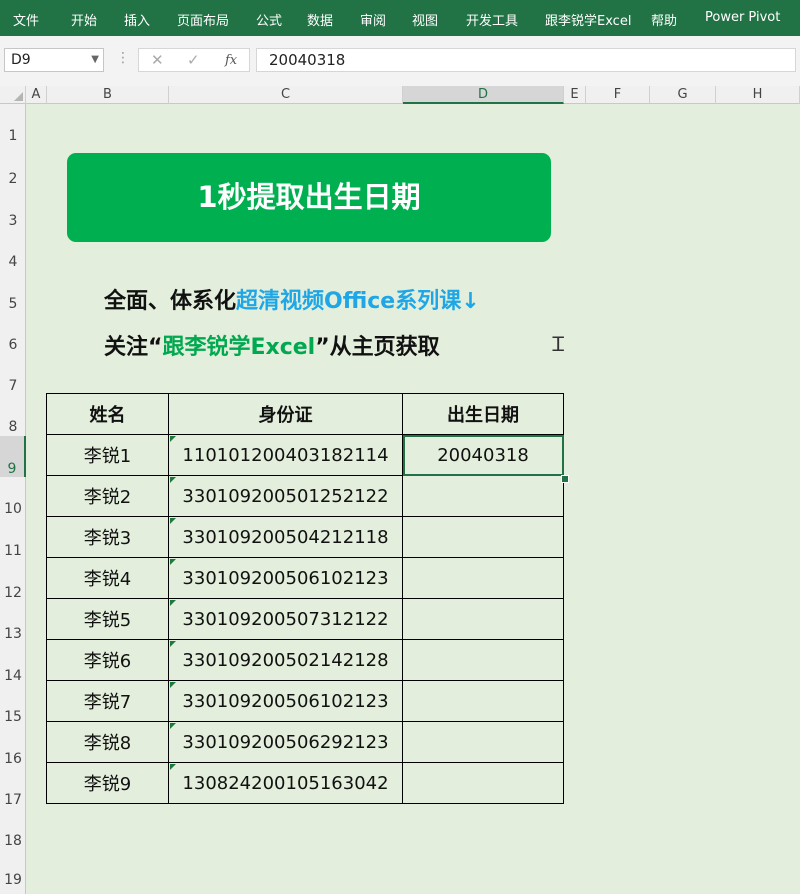 This screenshot has height=894, width=800. I want to click on table-row: 李锐5 330109200507312122, so click(305, 619).